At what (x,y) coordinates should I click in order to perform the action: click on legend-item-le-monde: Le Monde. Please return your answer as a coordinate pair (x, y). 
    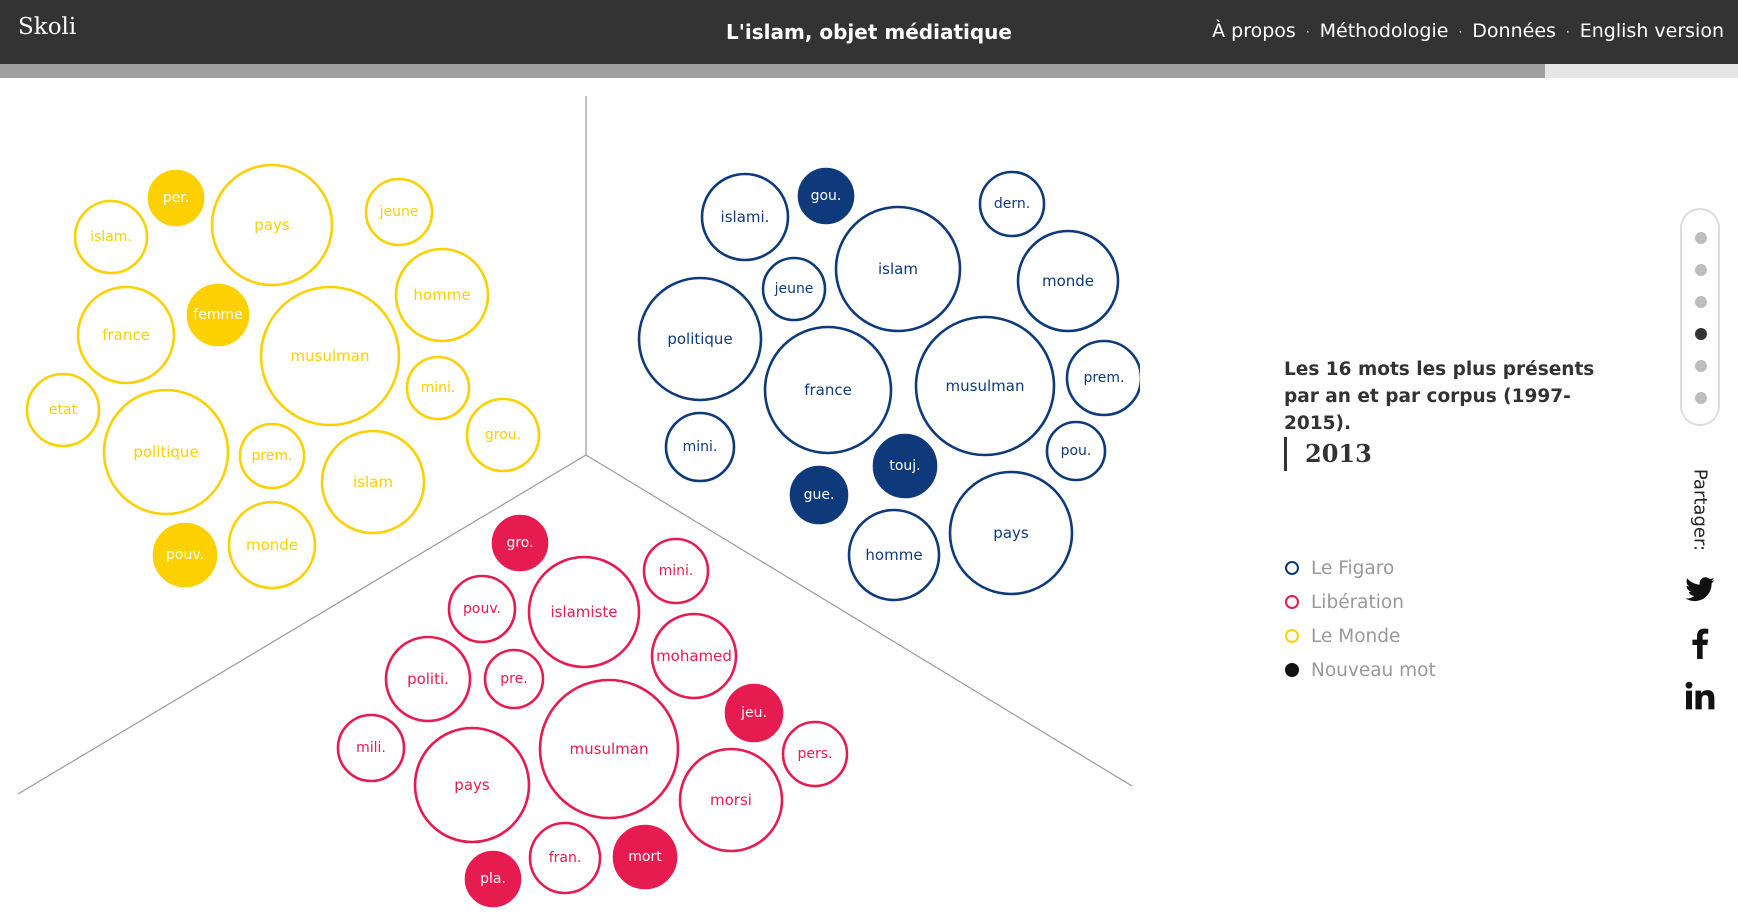
    Looking at the image, I should click on (1360, 636).